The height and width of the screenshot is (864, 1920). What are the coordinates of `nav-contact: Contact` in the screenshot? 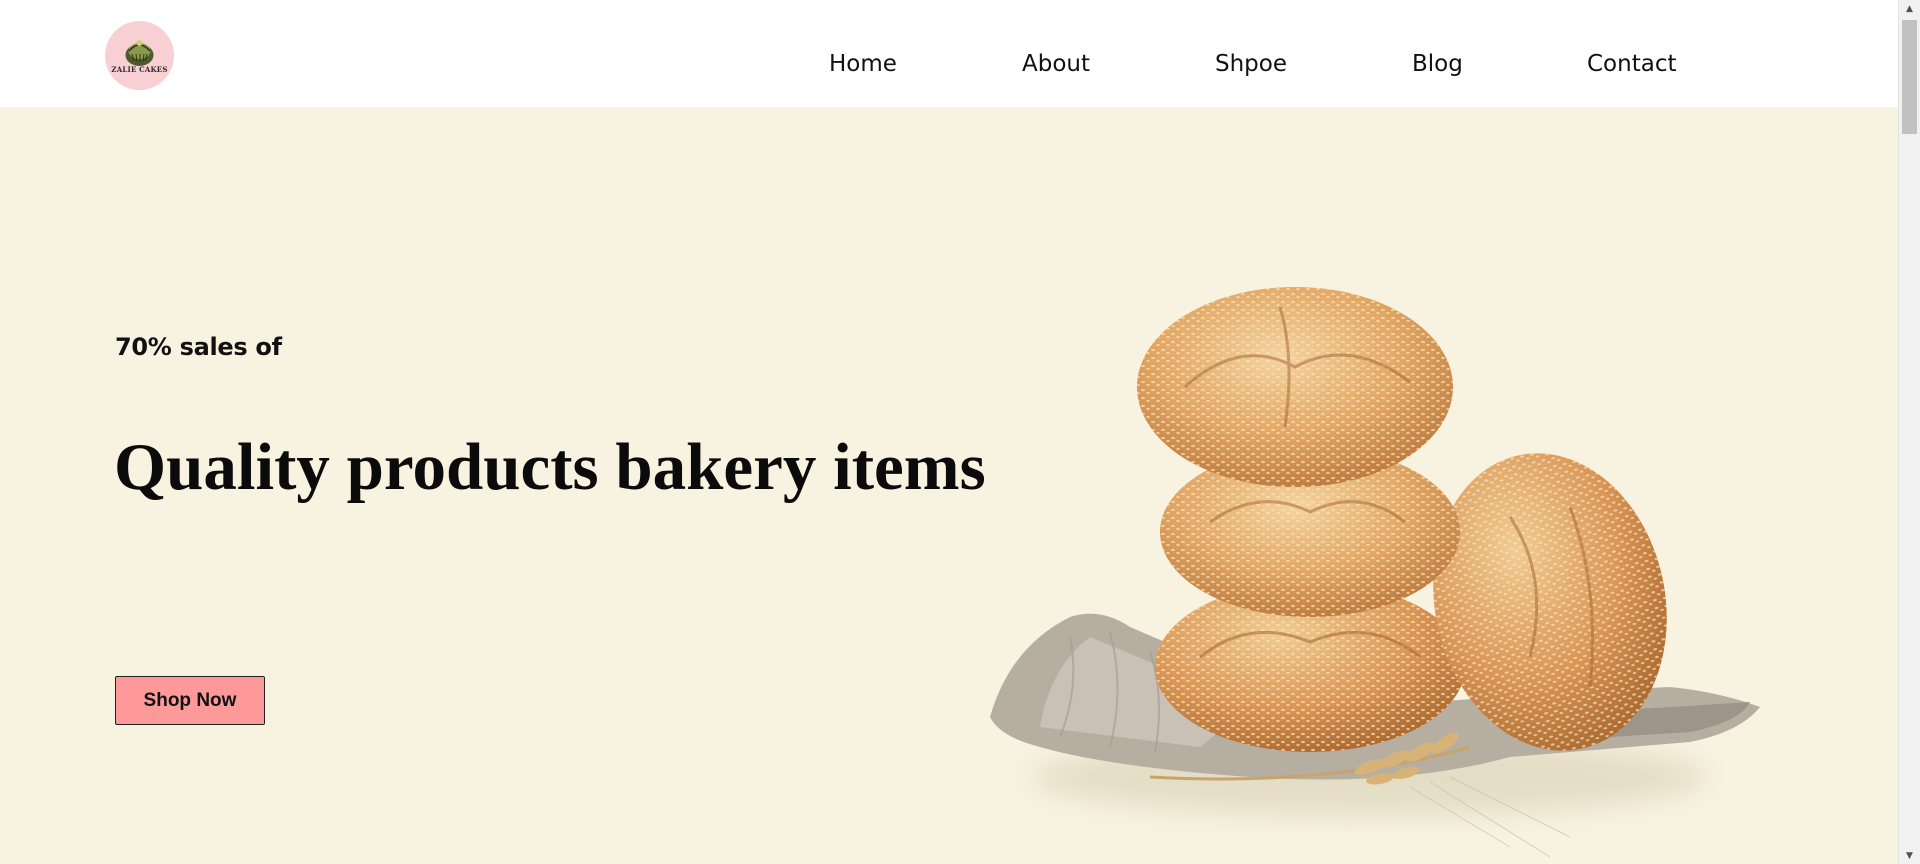 It's located at (1631, 64).